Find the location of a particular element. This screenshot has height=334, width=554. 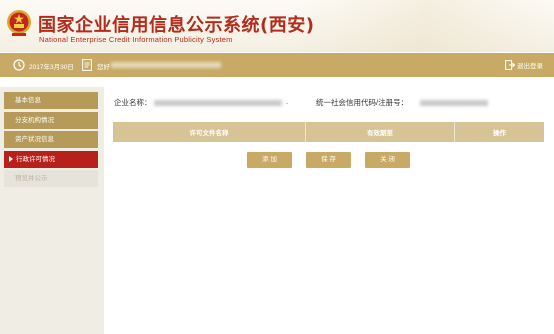

active-arrow-icon is located at coordinates (11, 158).